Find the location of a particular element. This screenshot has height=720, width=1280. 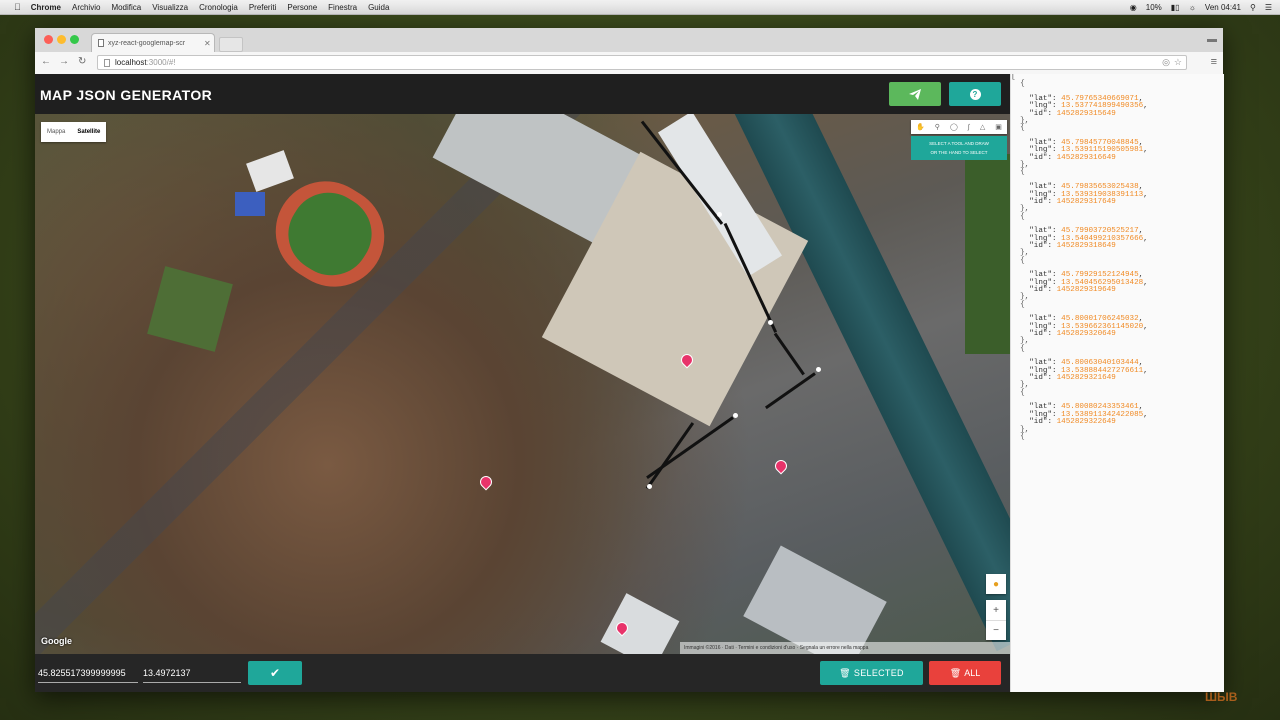

map-type-control: Mappa Satellite is located at coordinates (74, 132).